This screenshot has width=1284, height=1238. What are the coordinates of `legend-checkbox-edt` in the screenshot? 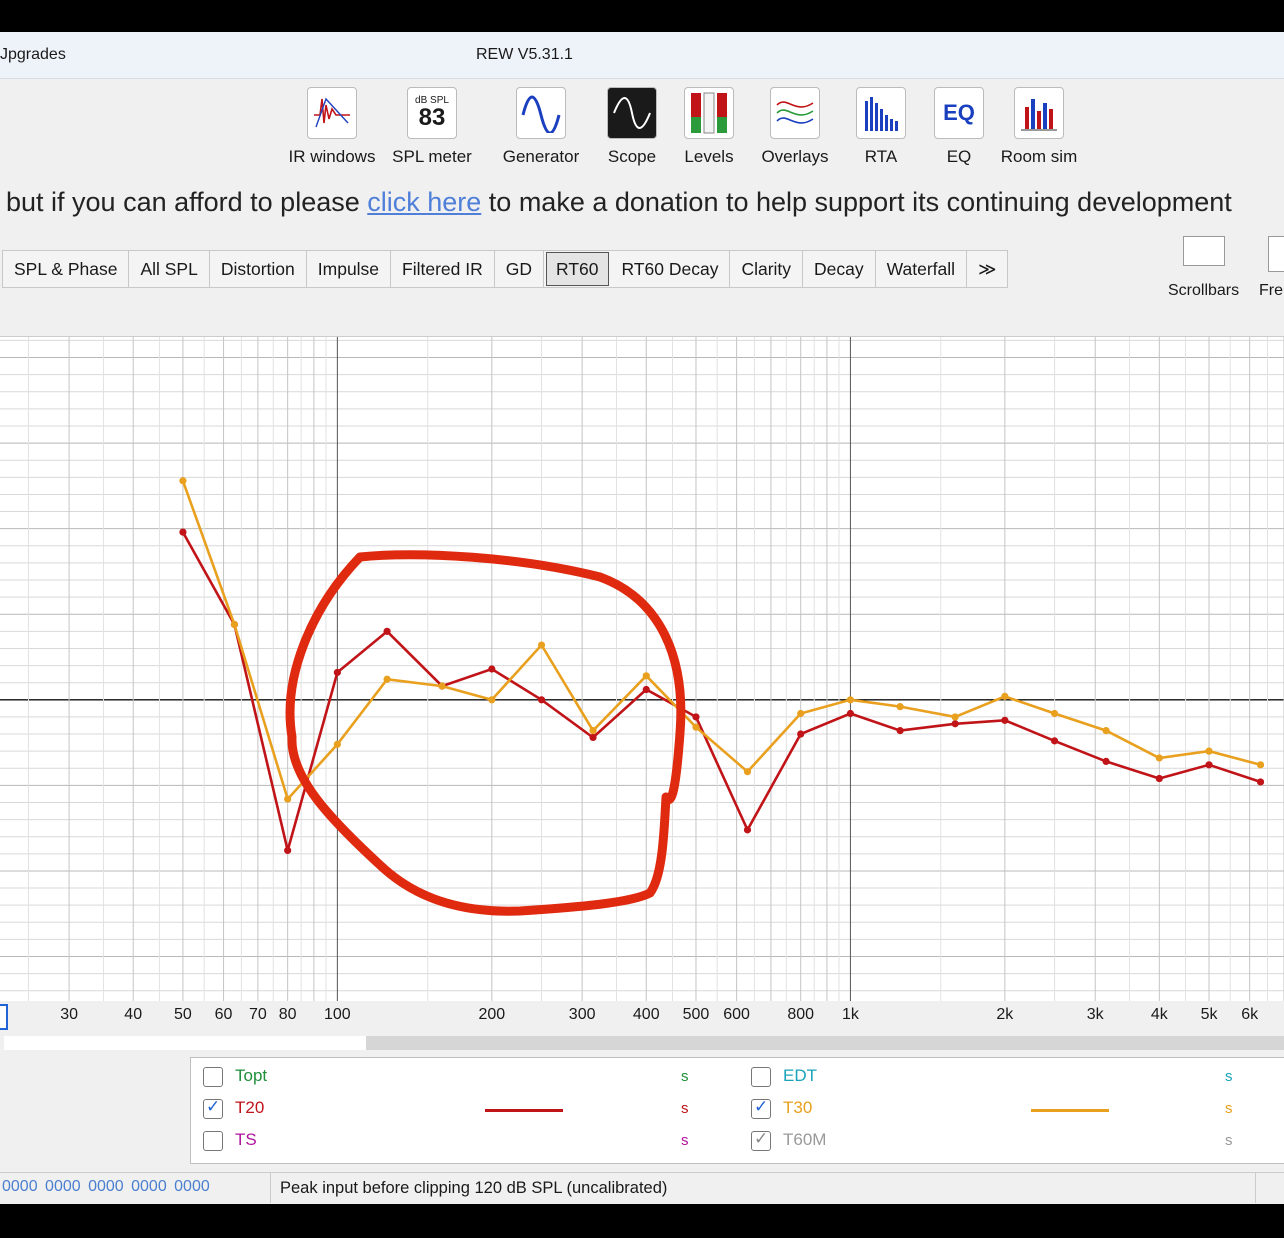 It's located at (761, 1077).